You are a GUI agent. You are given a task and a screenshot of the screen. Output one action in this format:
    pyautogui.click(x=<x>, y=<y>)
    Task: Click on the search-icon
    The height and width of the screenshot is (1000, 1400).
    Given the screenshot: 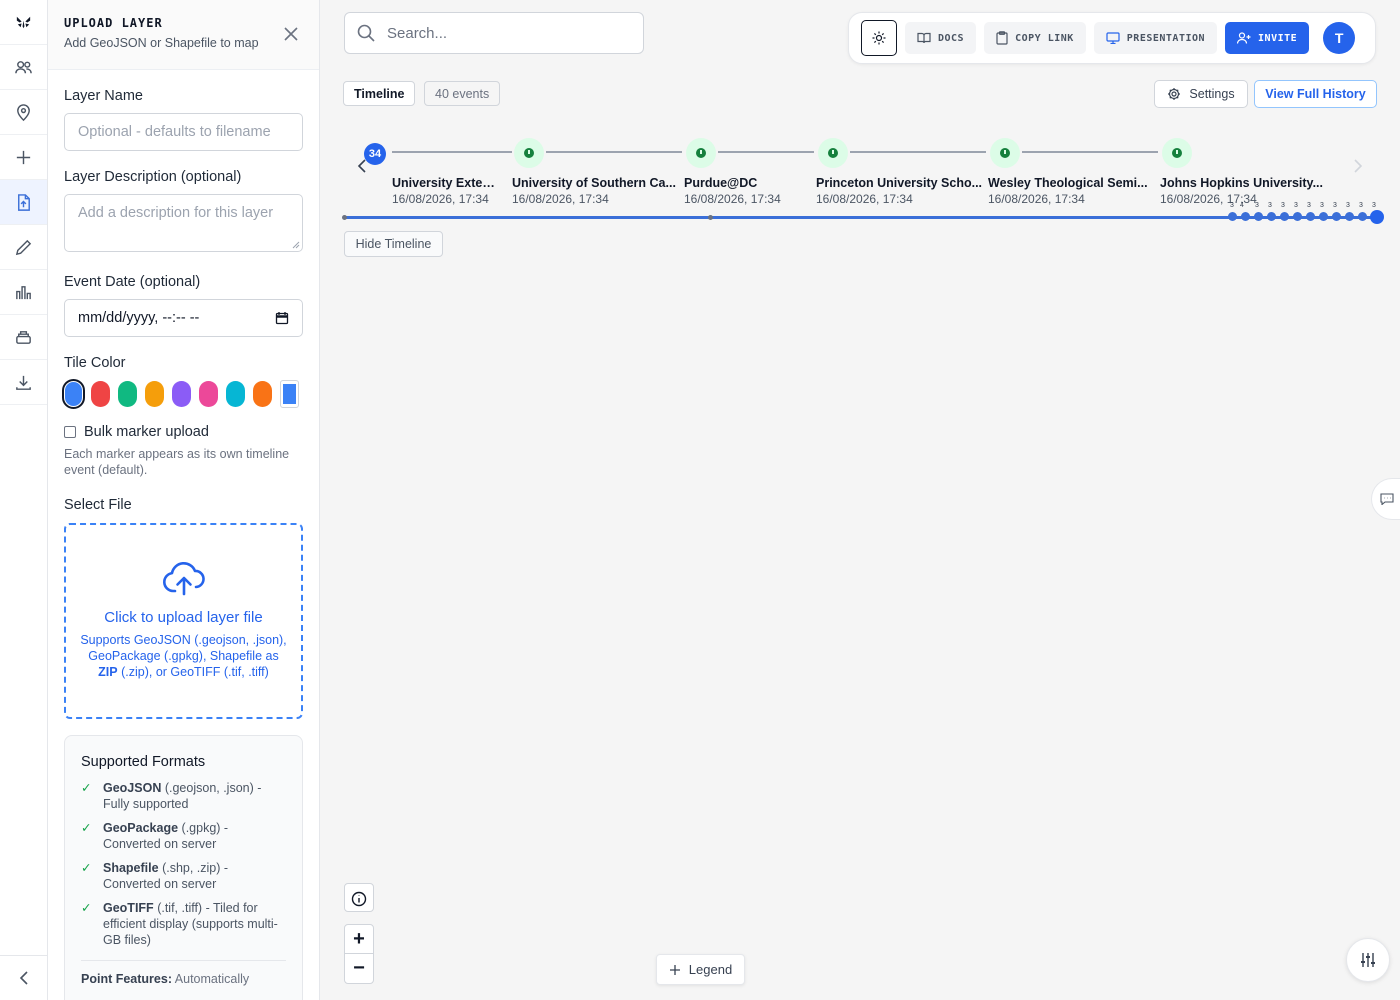 What is the action you would take?
    pyautogui.click(x=366, y=33)
    